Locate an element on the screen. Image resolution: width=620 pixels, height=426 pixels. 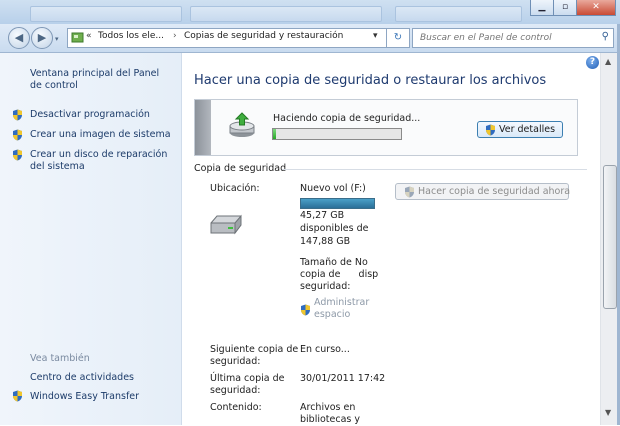
backup-section-heading: Copia de seguridad is located at coordinates (240, 168).